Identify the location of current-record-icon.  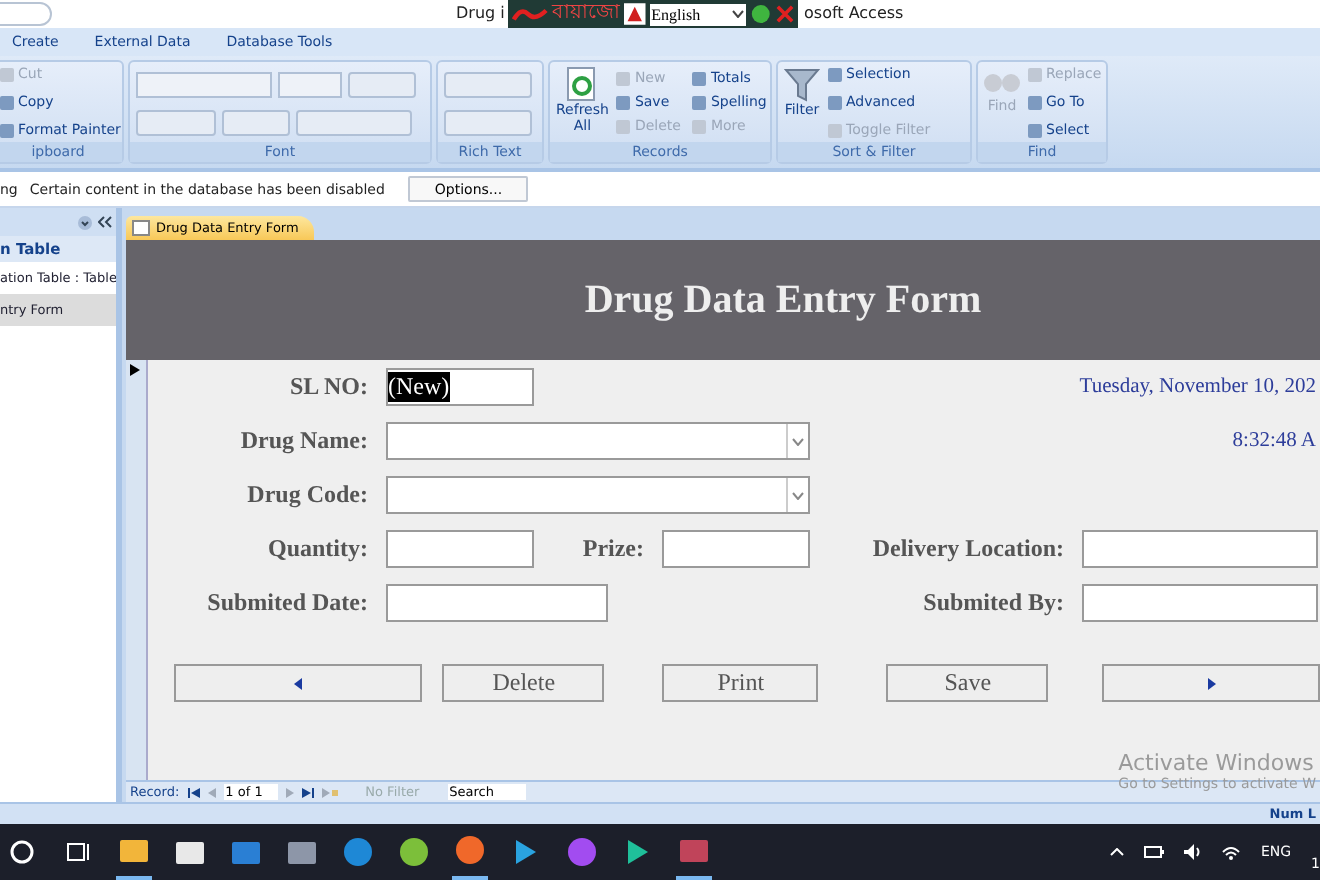
(135, 370).